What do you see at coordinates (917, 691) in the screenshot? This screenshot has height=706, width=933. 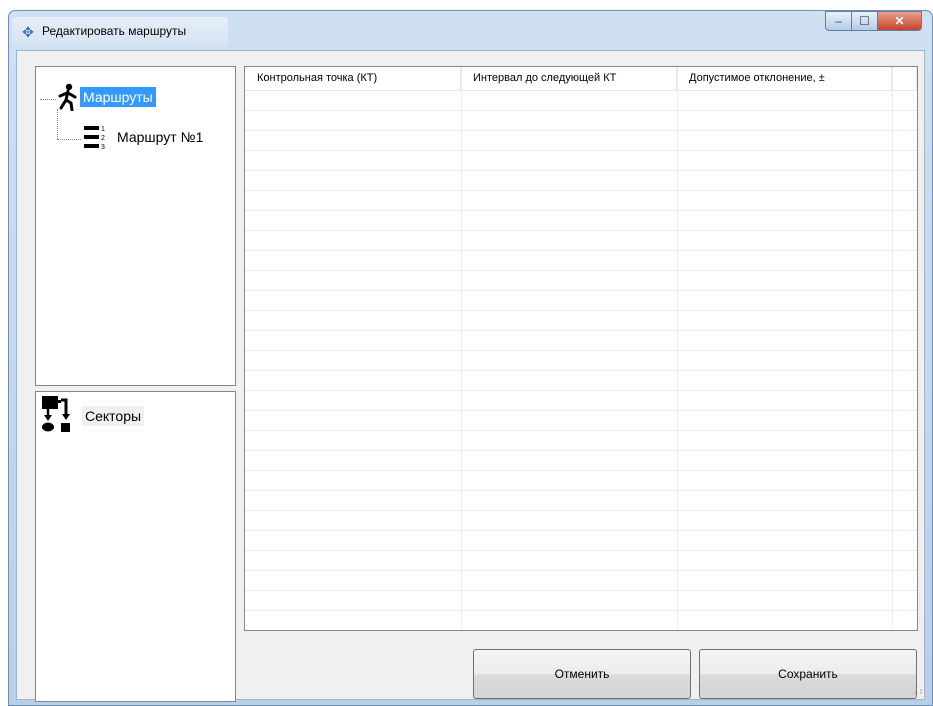 I see `resize-grip-icon: ⠠⠰` at bounding box center [917, 691].